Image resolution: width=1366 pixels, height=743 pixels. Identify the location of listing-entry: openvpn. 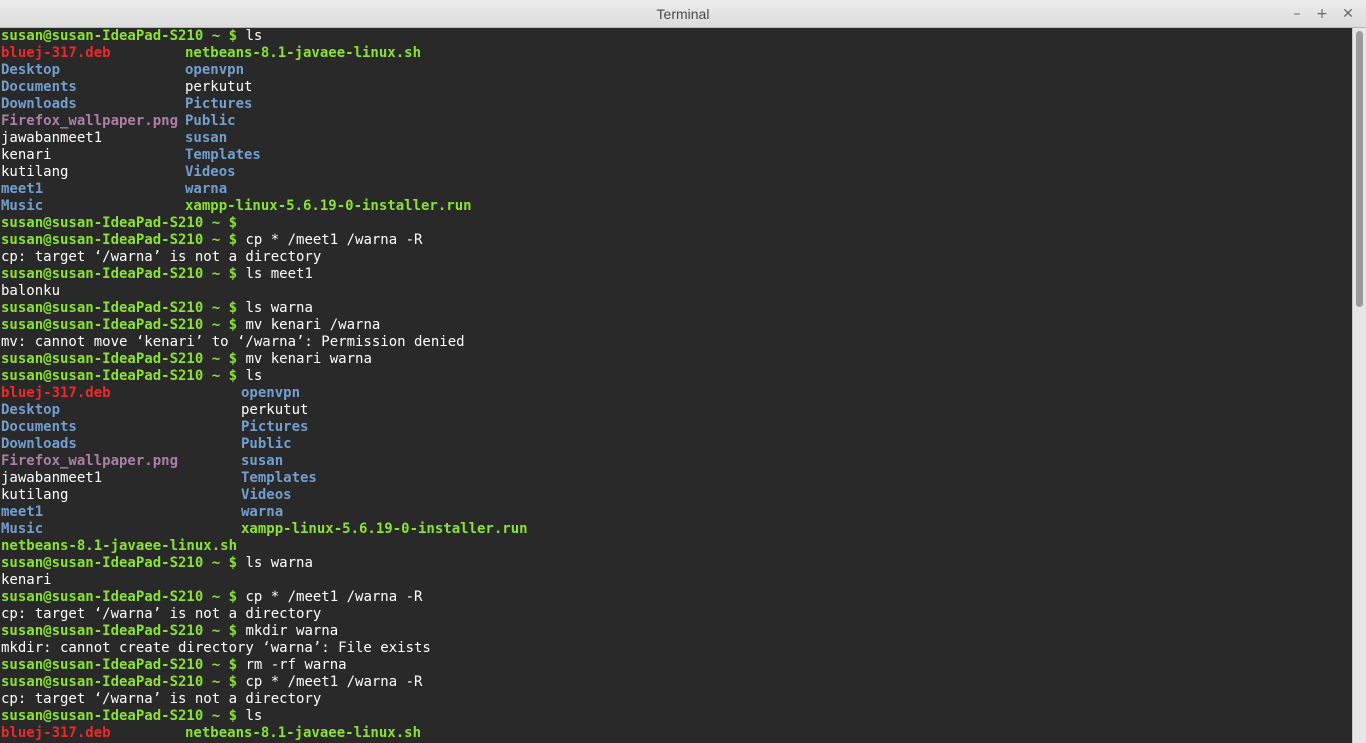
(271, 393).